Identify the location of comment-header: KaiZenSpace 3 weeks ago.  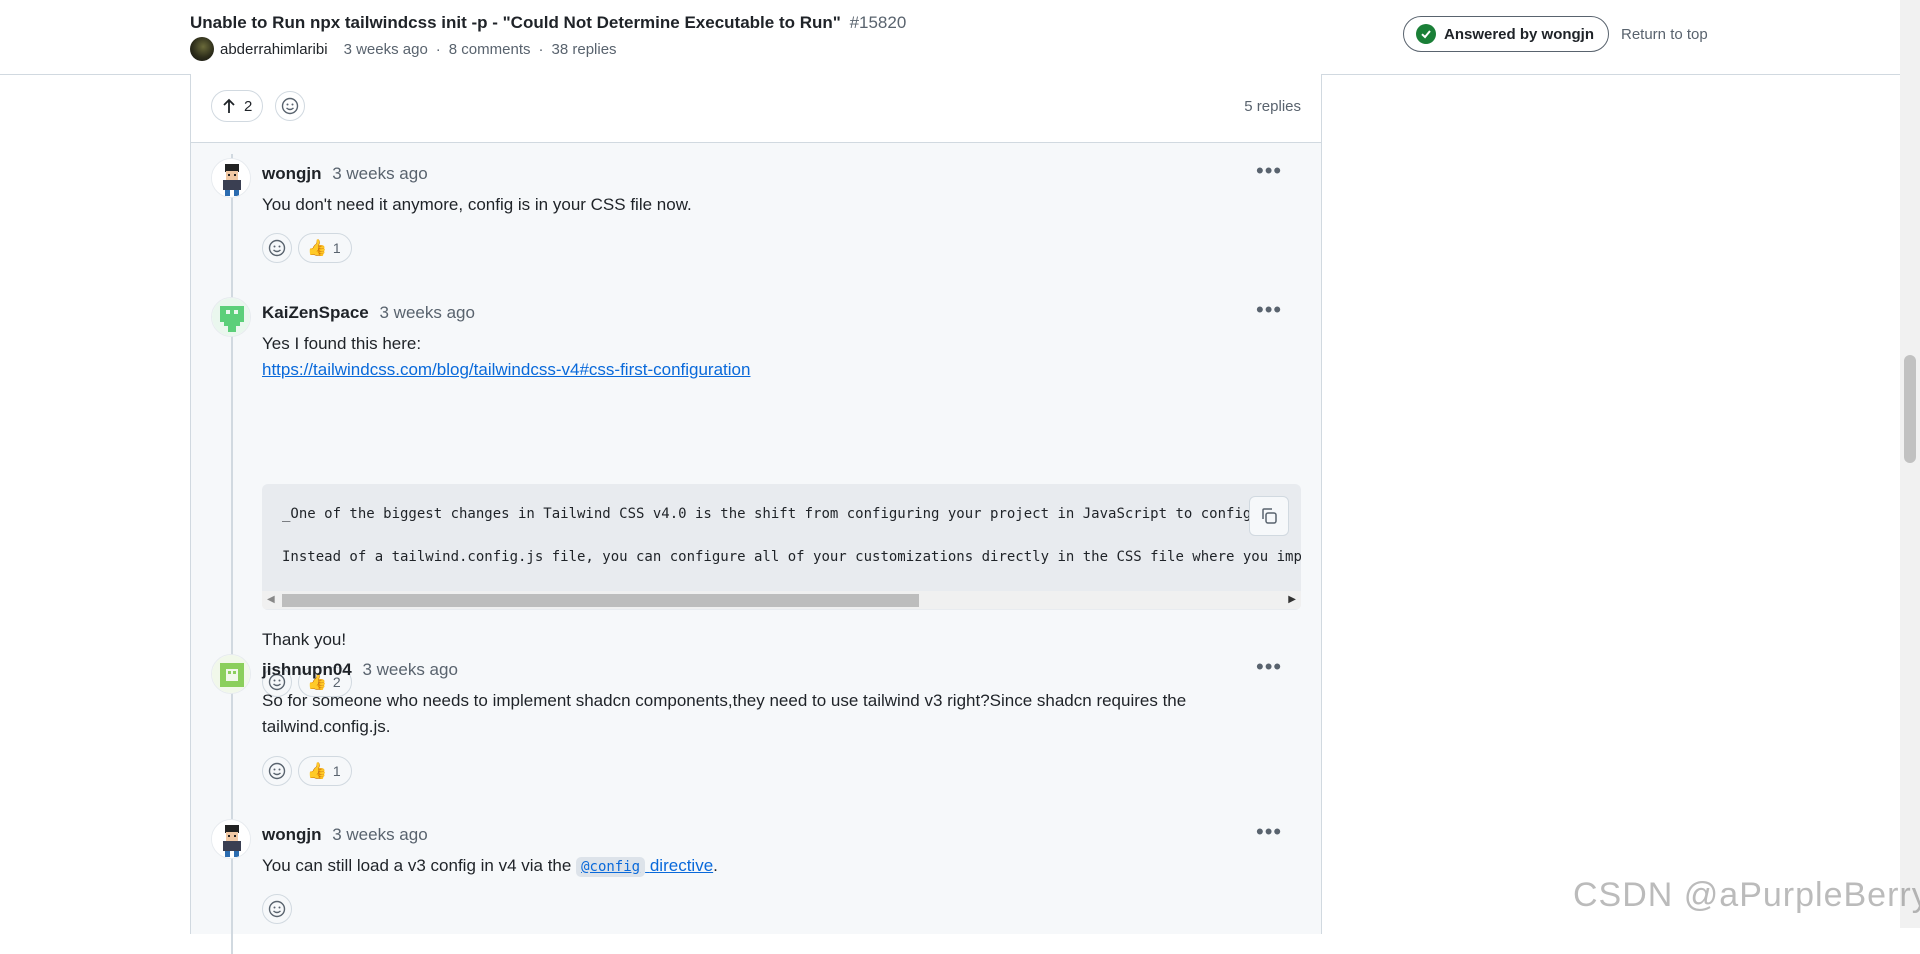
(368, 313).